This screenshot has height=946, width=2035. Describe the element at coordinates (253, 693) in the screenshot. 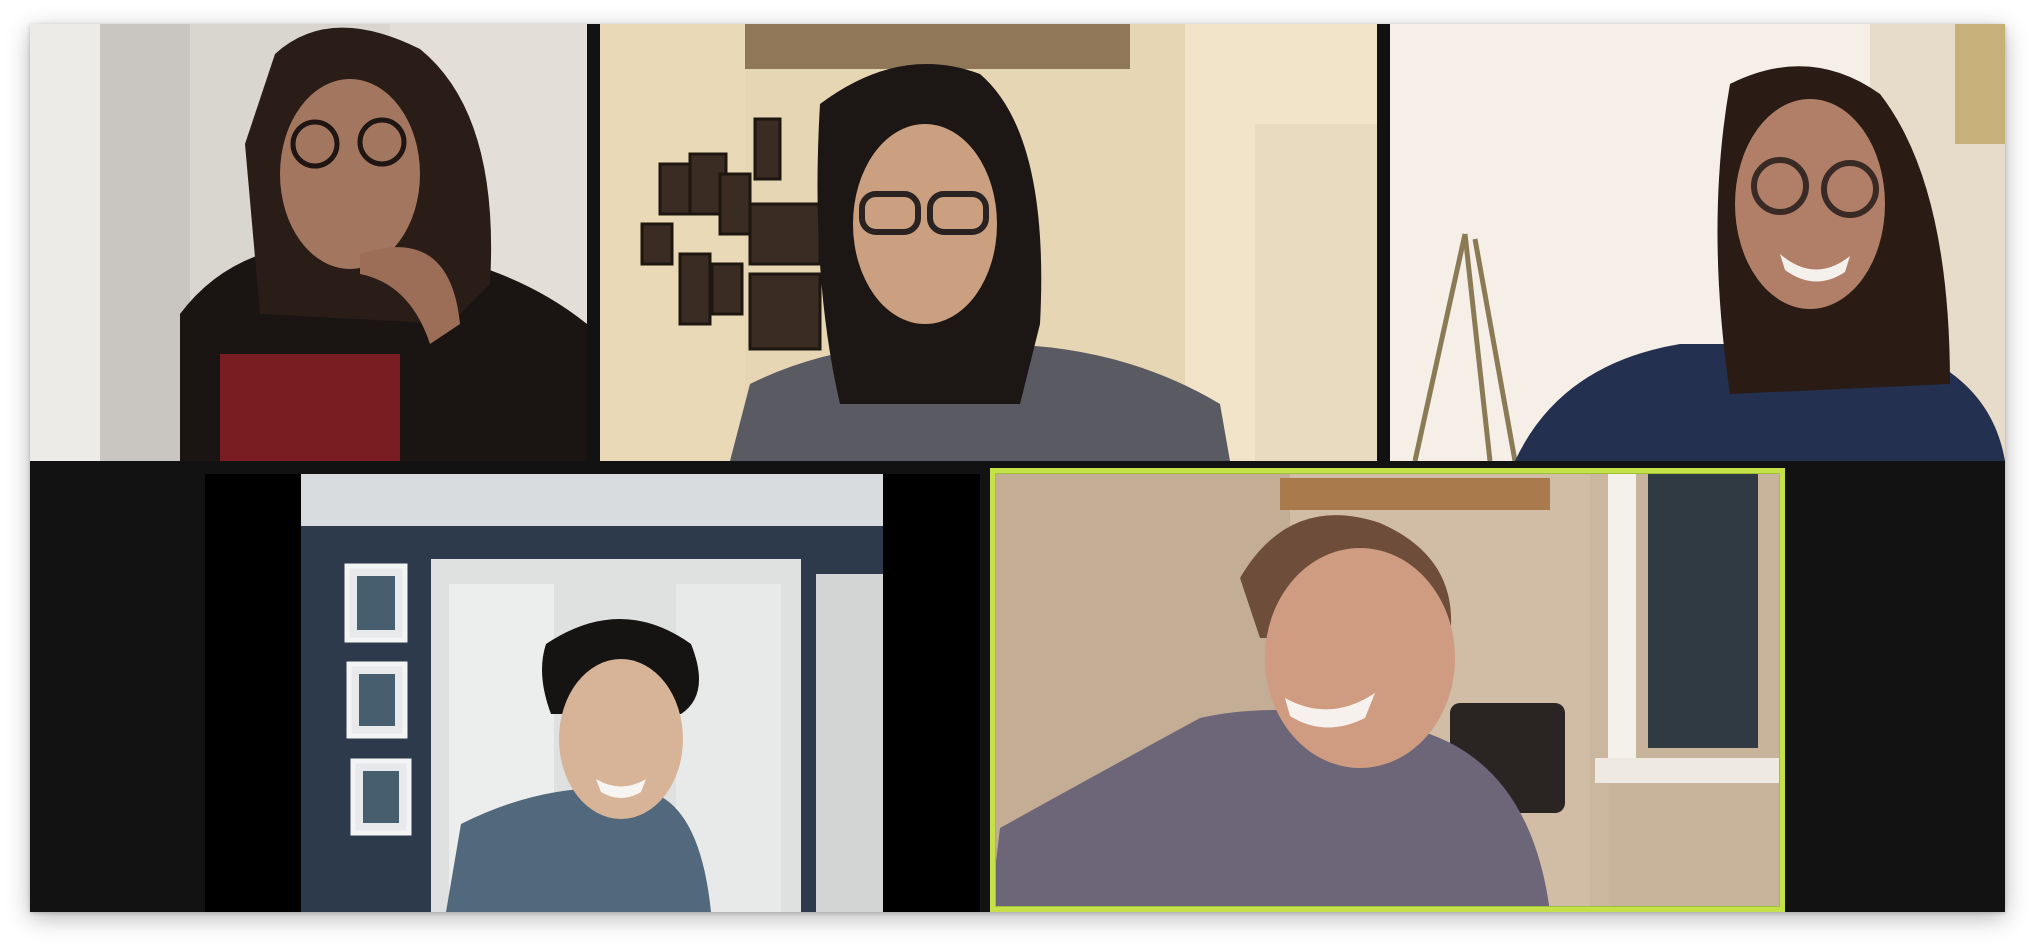

I see `letterbox-left` at that location.